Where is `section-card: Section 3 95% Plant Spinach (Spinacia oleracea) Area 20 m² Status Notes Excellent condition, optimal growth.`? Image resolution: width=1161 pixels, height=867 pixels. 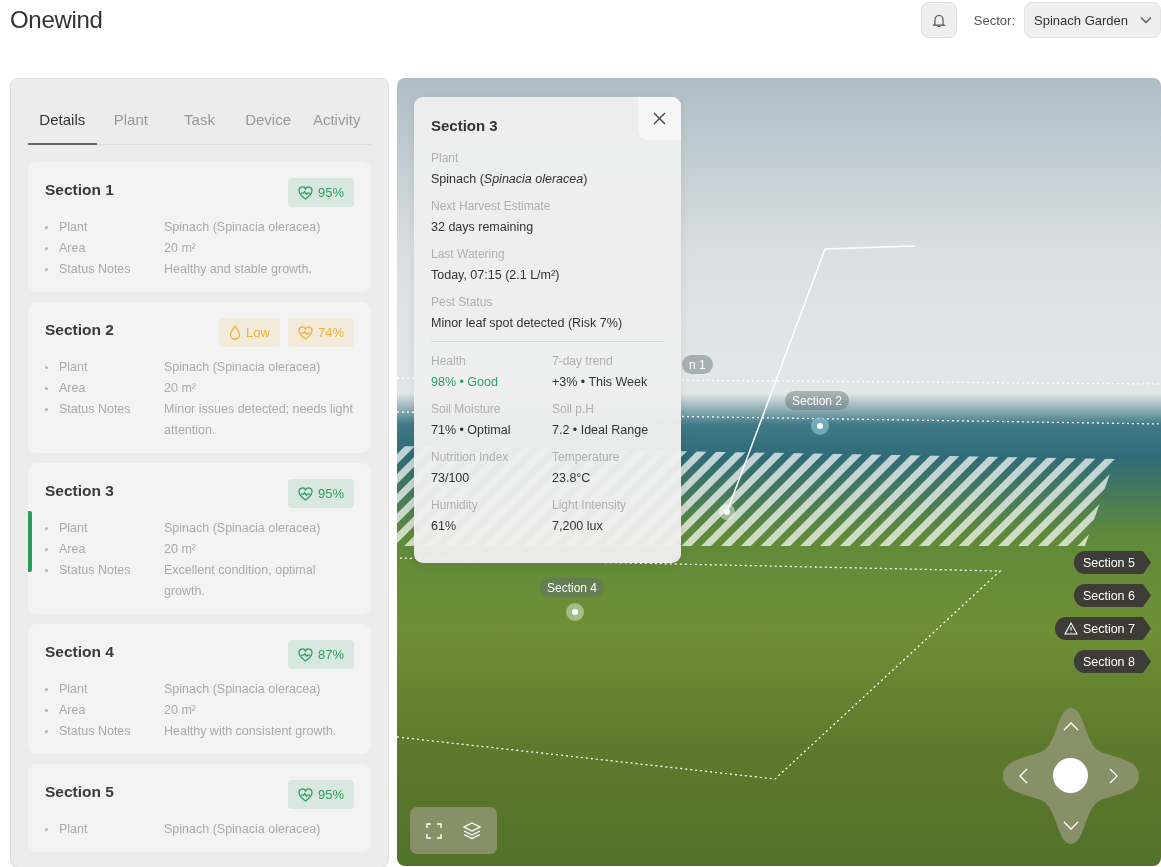 section-card: Section 3 95% Plant Spinach (Spinacia oleracea) Area 20 m² Status Notes Excellent condition, optimal growth. is located at coordinates (199, 538).